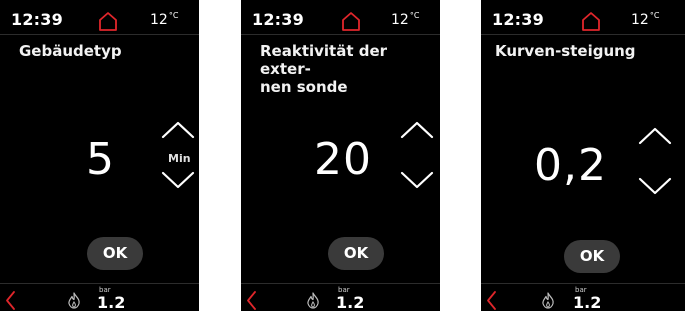 This screenshot has width=685, height=311. Describe the element at coordinates (570, 165) in the screenshot. I see `parameter-value: 0,2` at that location.